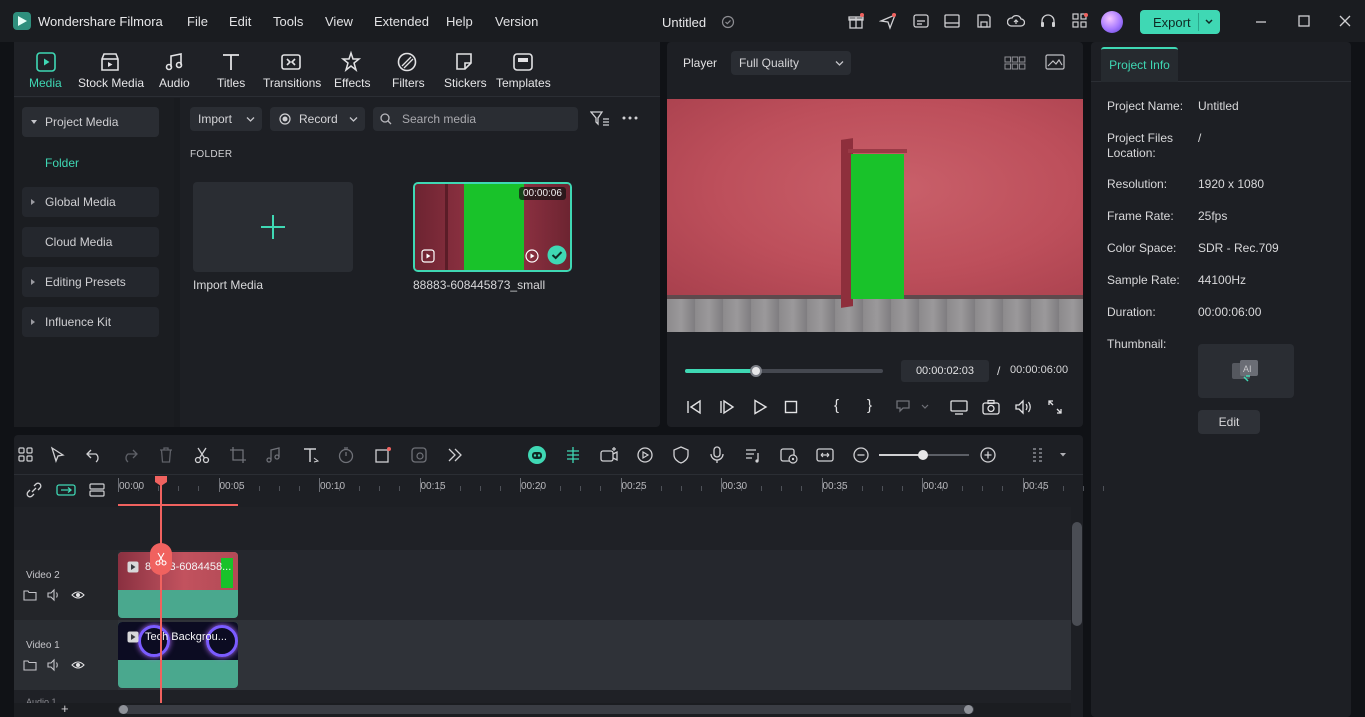 This screenshot has height=717, width=1365. Describe the element at coordinates (311, 455) in the screenshot. I see `text-tool-icon` at that location.